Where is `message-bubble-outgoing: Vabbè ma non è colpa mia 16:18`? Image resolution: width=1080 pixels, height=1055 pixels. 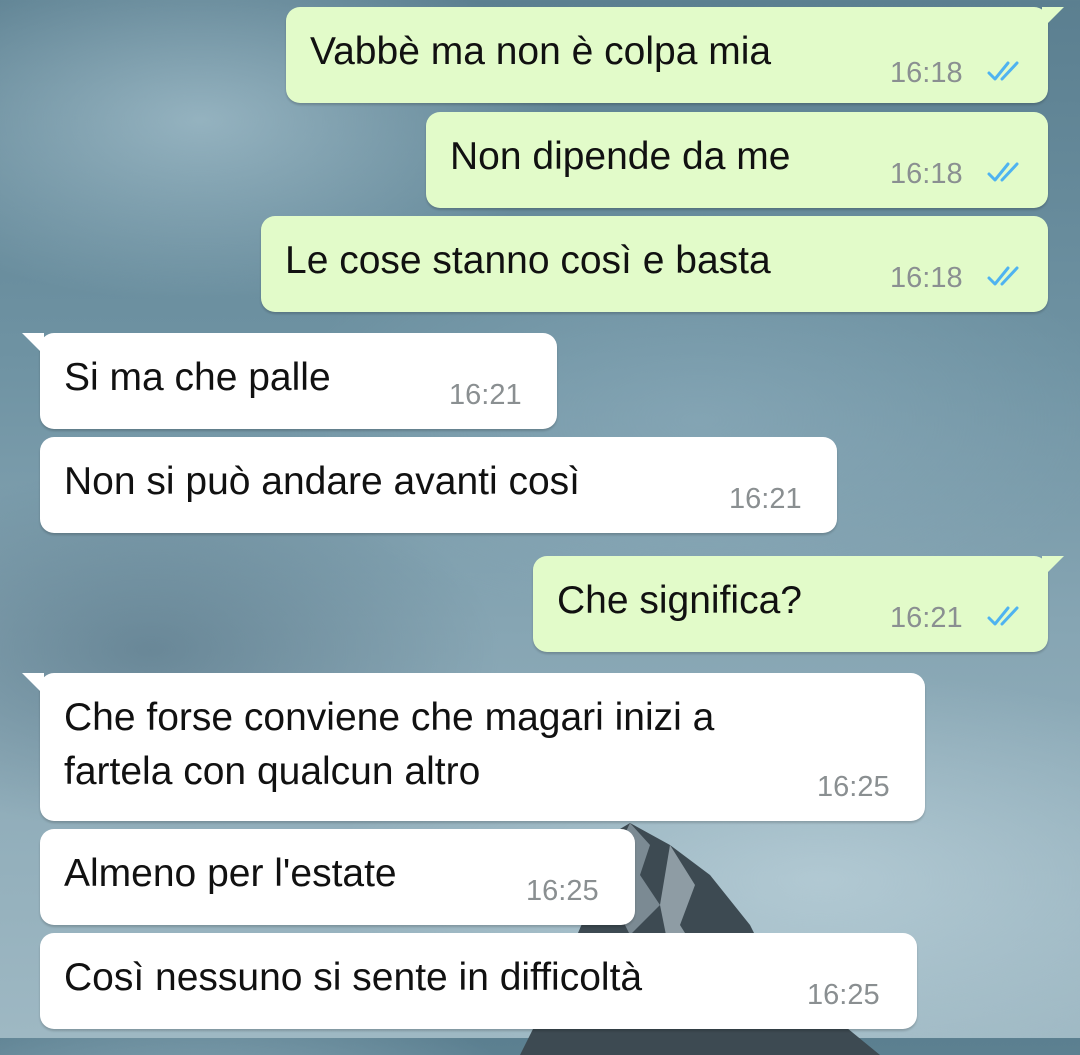
message-bubble-outgoing: Vabbè ma non è colpa mia 16:18 is located at coordinates (675, 55).